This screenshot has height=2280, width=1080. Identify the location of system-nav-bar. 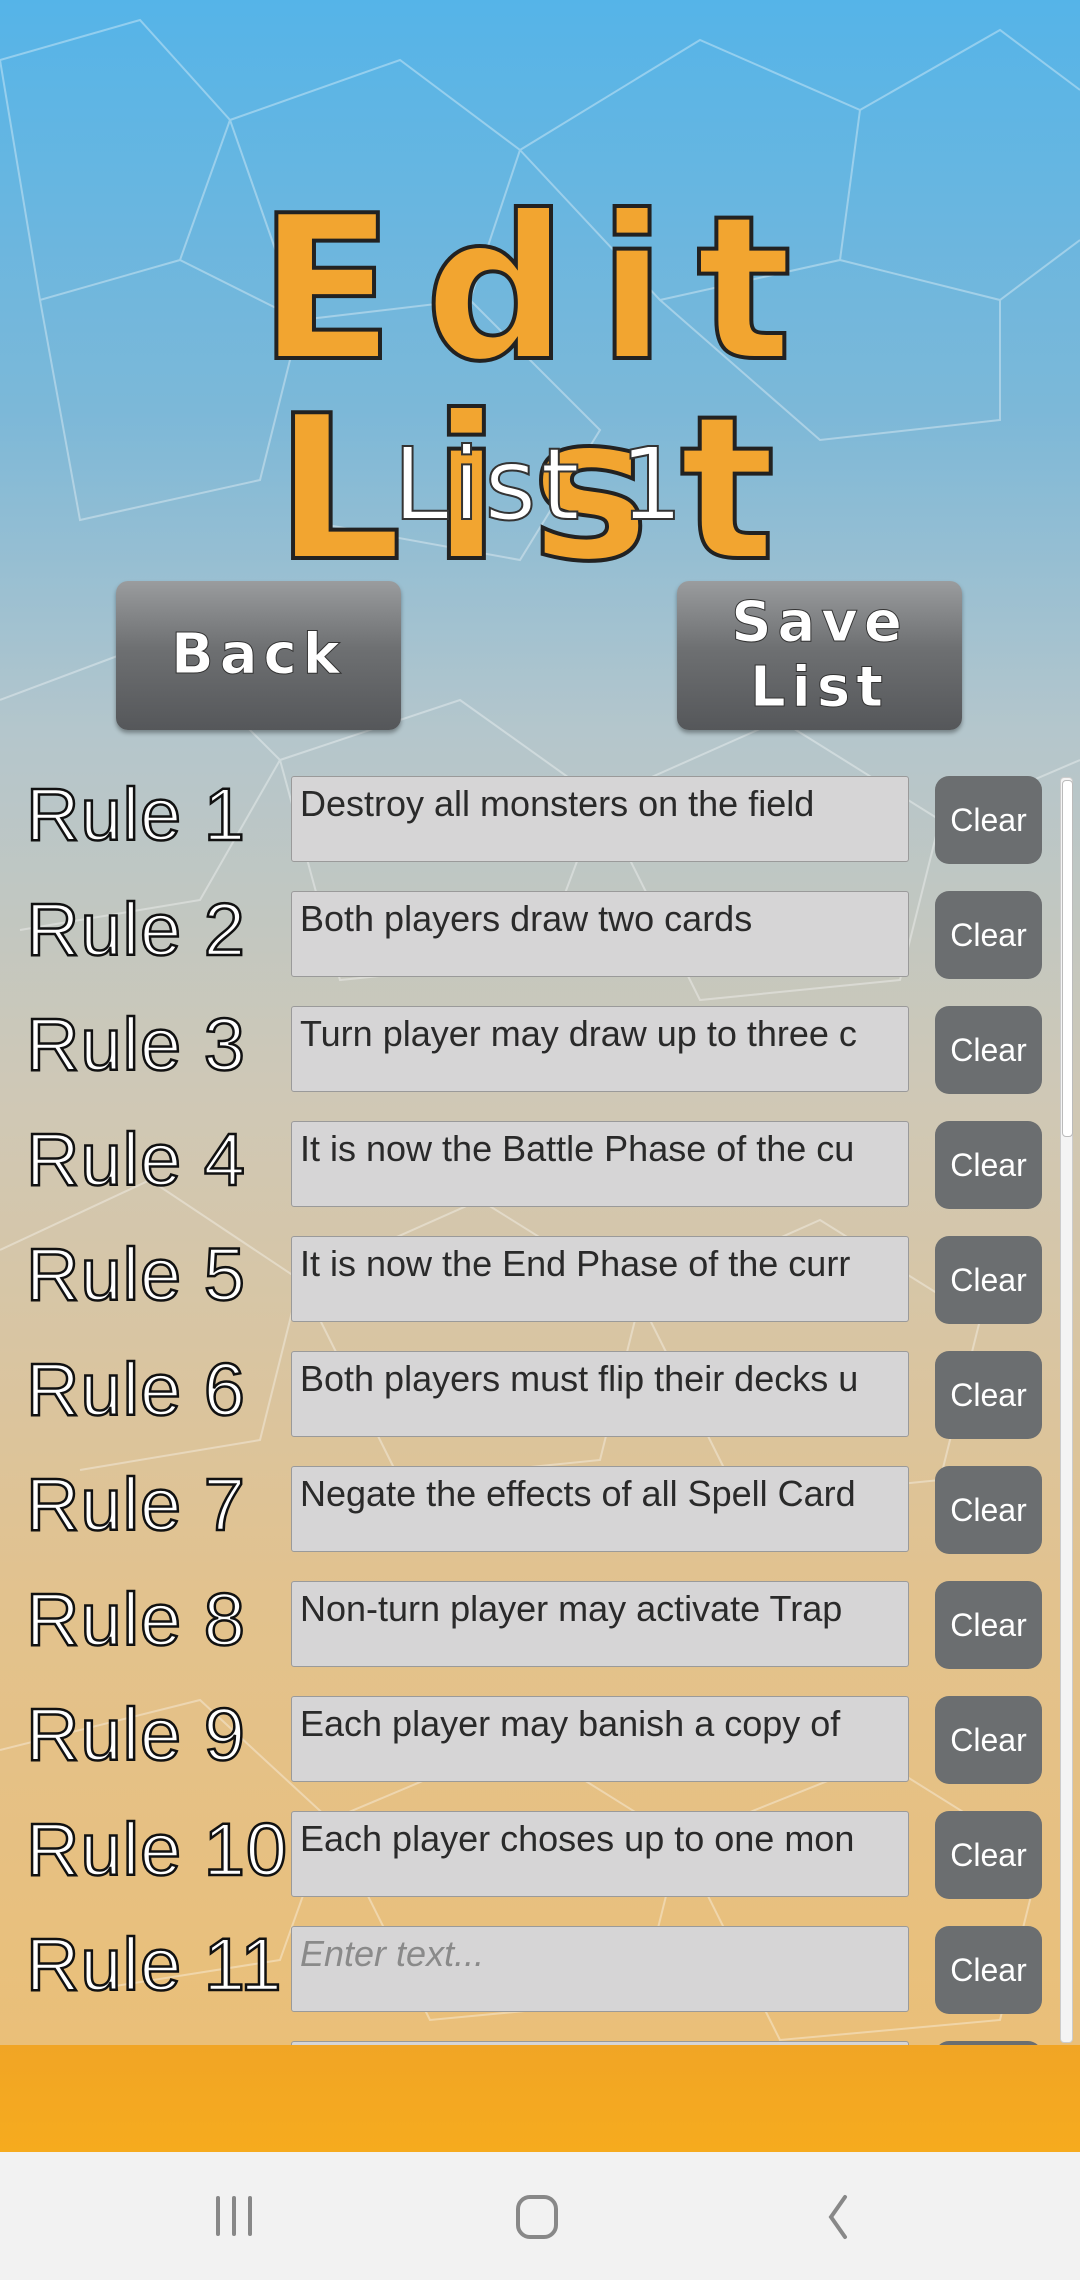
(540, 2216).